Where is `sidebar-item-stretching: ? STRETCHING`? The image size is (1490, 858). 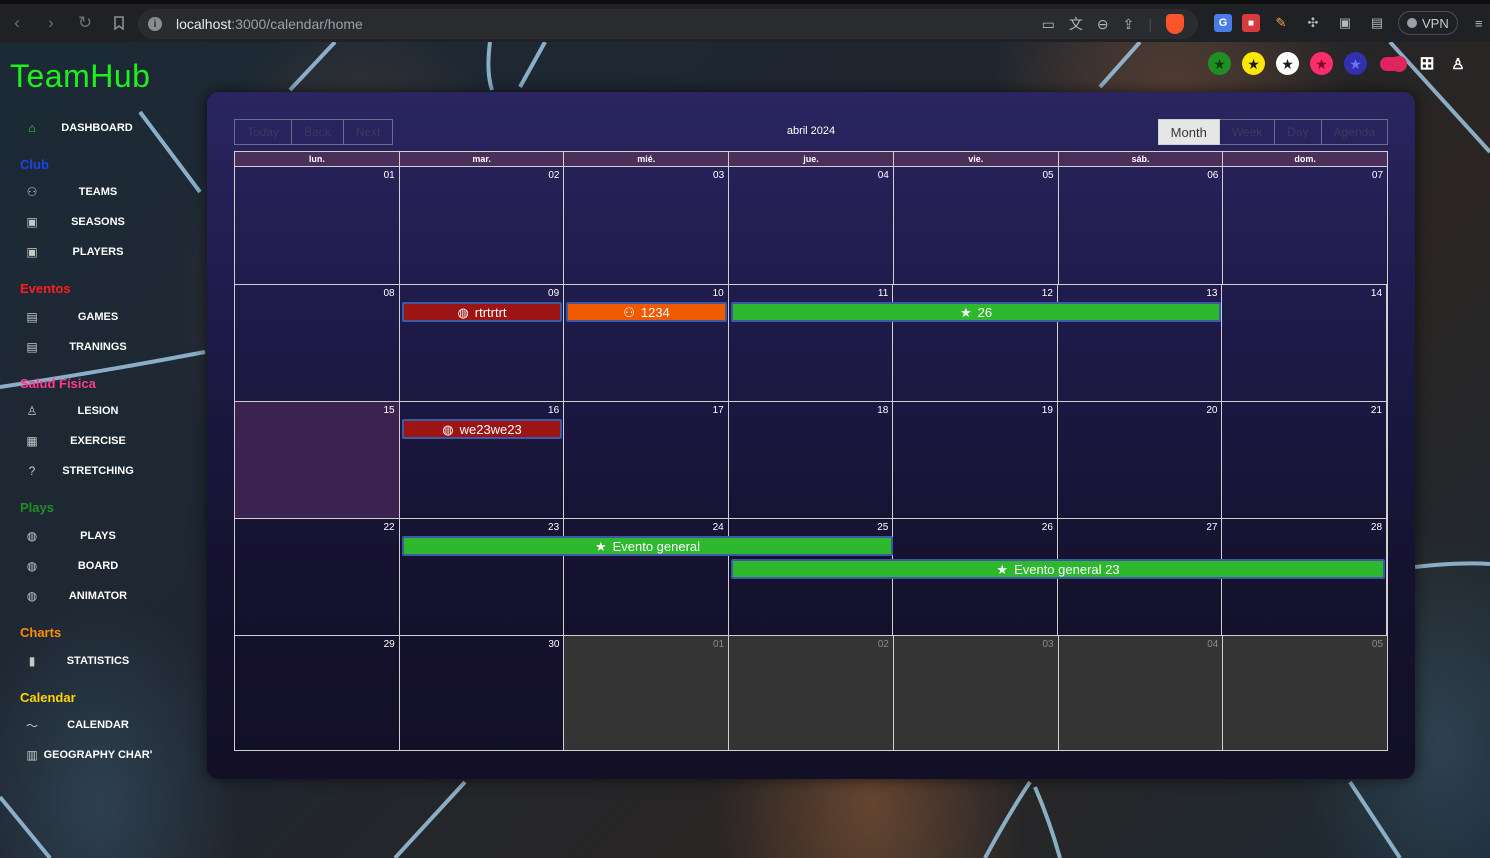
sidebar-item-stretching: ? STRETCHING is located at coordinates (109, 471).